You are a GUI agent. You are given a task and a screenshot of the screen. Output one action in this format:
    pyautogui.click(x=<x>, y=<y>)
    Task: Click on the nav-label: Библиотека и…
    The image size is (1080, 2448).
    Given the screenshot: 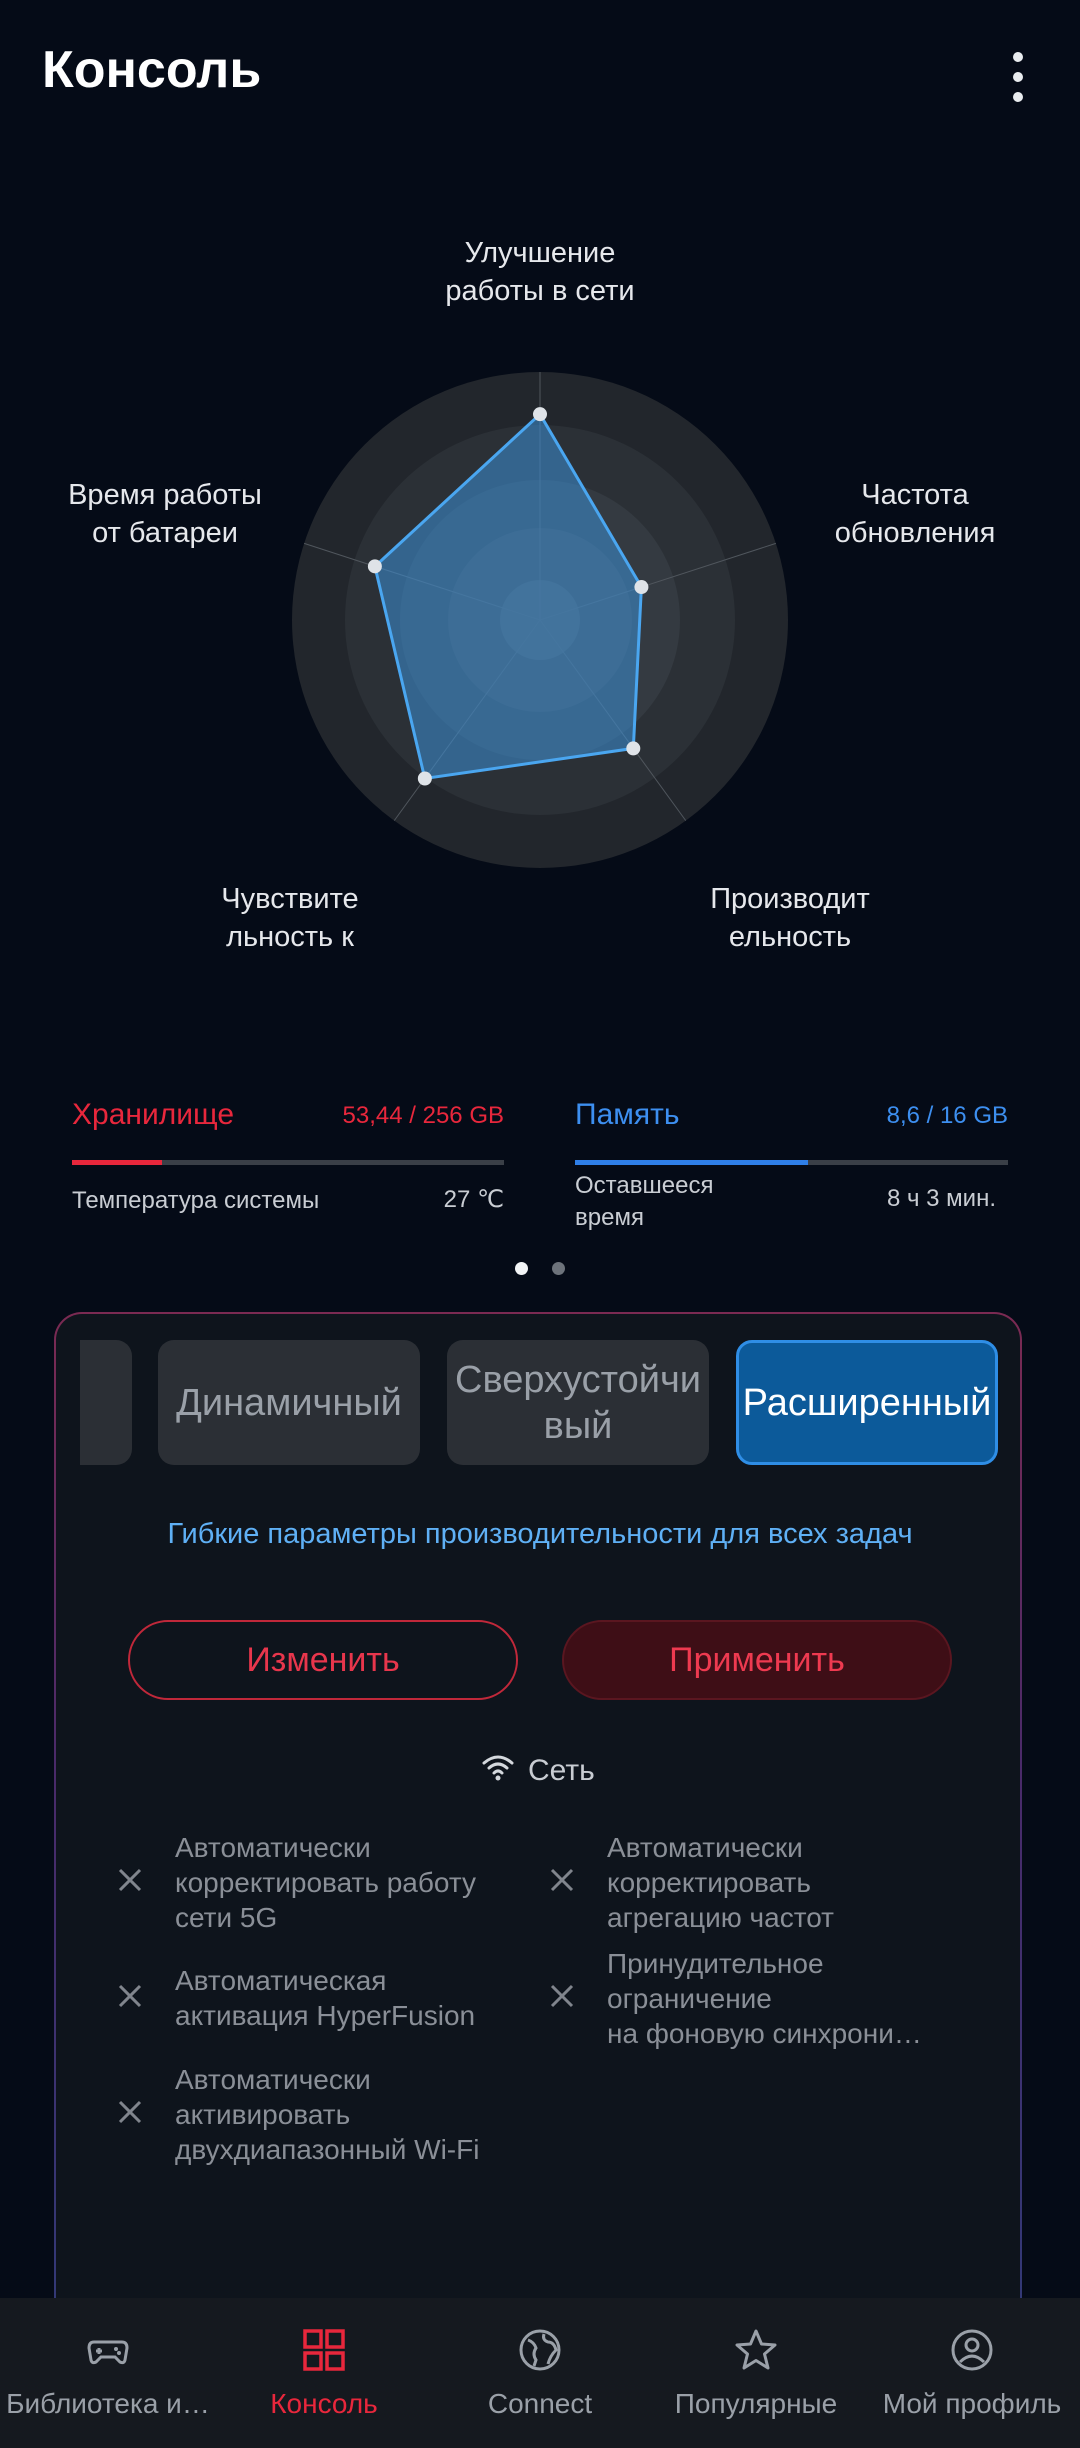 What is the action you would take?
    pyautogui.click(x=108, y=2403)
    